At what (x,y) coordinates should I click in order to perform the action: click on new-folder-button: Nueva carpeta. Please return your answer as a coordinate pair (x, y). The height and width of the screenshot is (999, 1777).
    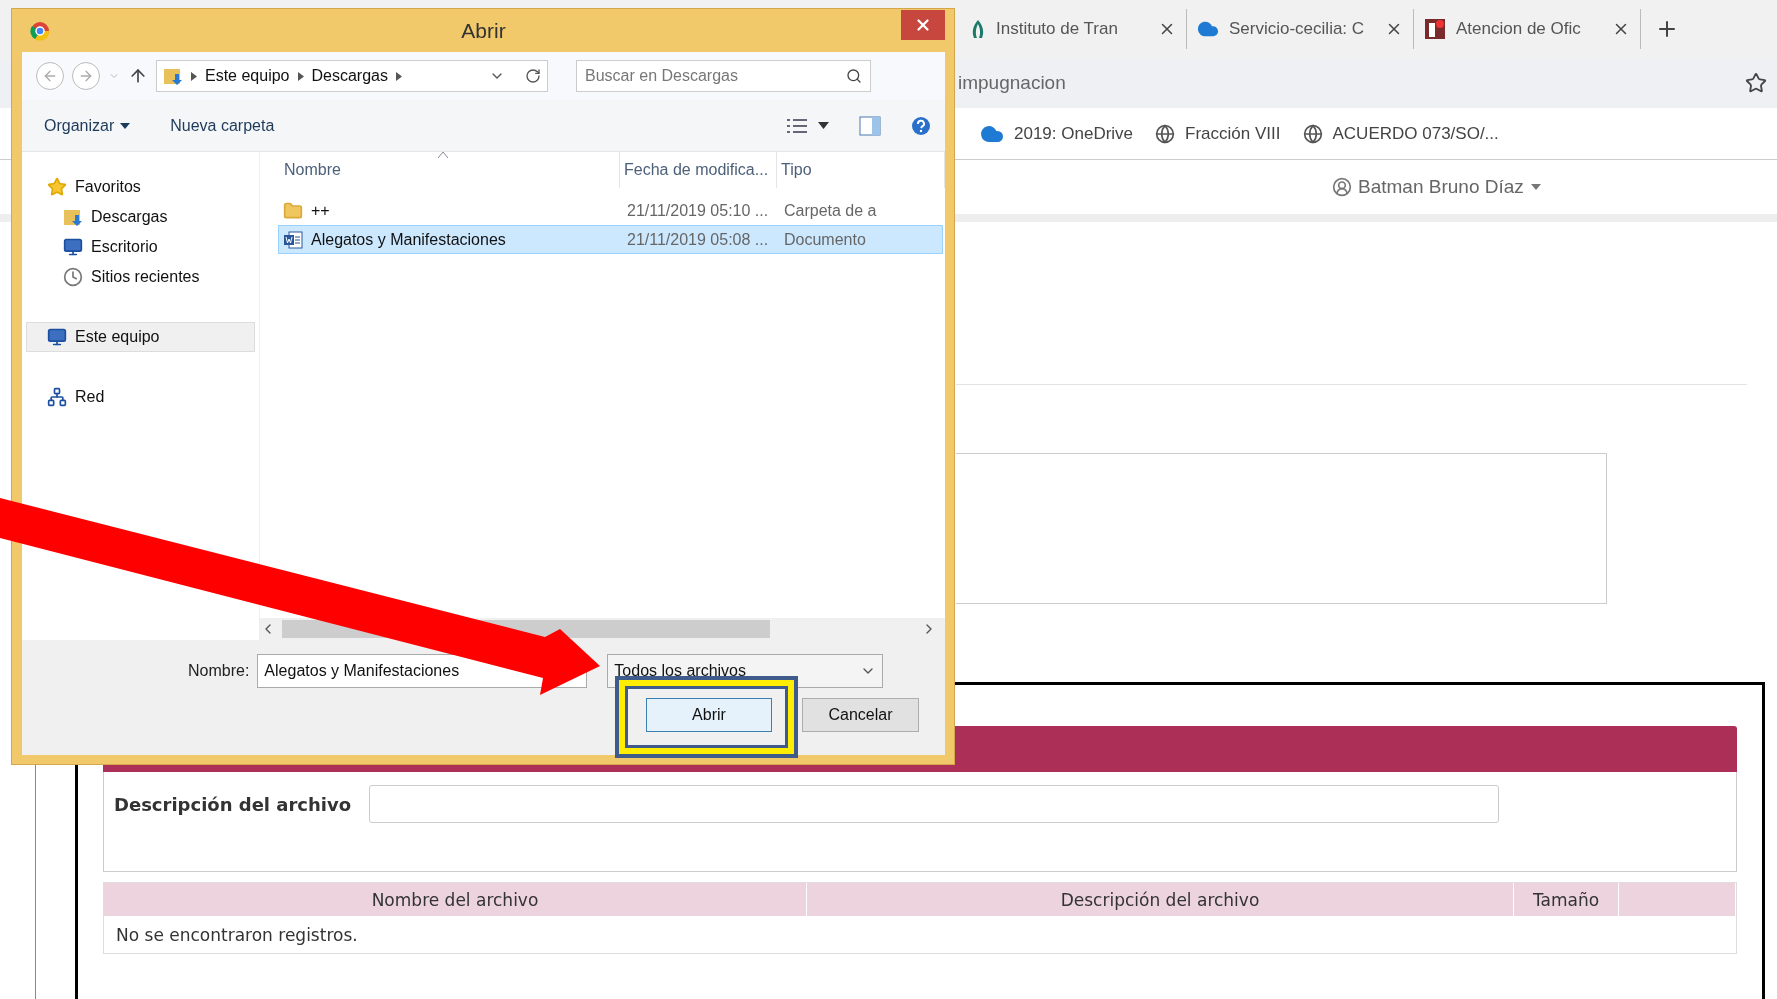
    Looking at the image, I should click on (222, 125).